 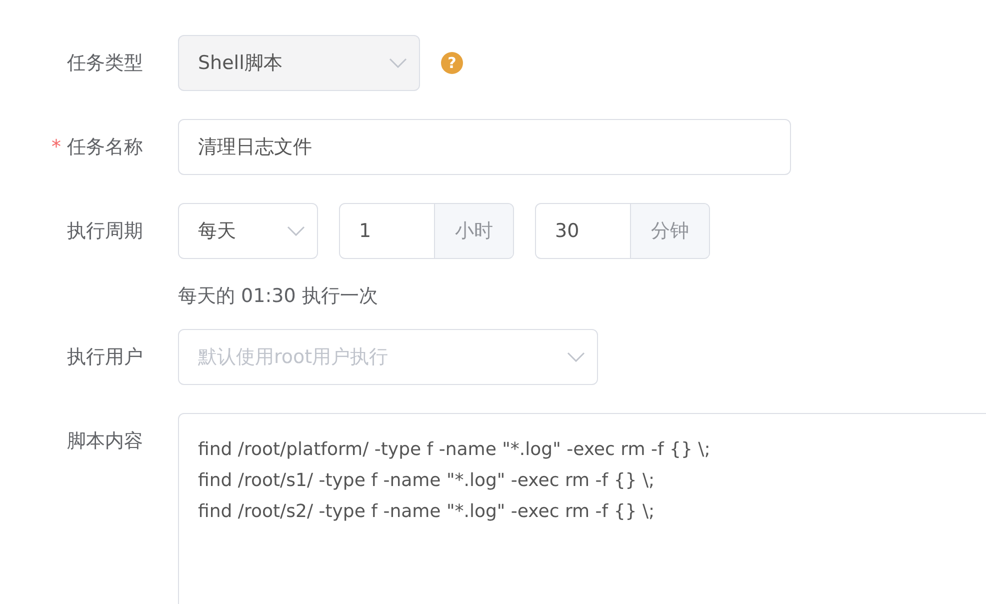 What do you see at coordinates (484, 147) in the screenshot?
I see `input-field: 清理日志文件` at bounding box center [484, 147].